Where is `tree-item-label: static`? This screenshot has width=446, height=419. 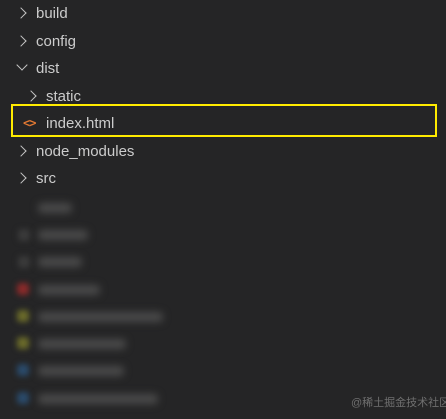 tree-item-label: static is located at coordinates (64, 96).